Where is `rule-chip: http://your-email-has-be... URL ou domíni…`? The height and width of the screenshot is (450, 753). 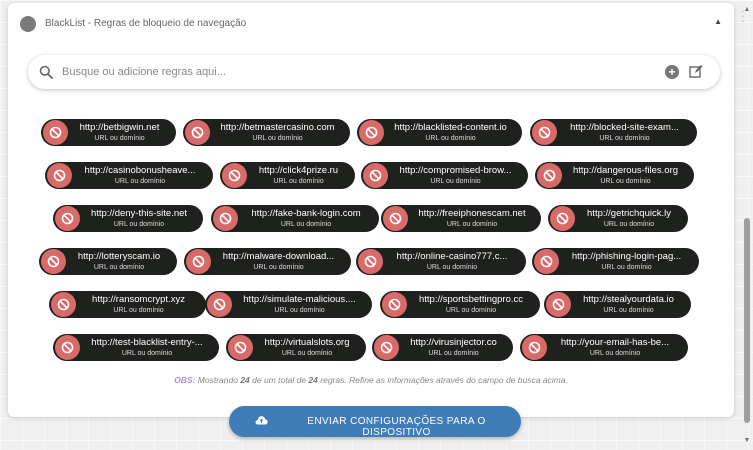 rule-chip: http://your-email-has-be... URL ou domíni… is located at coordinates (604, 347).